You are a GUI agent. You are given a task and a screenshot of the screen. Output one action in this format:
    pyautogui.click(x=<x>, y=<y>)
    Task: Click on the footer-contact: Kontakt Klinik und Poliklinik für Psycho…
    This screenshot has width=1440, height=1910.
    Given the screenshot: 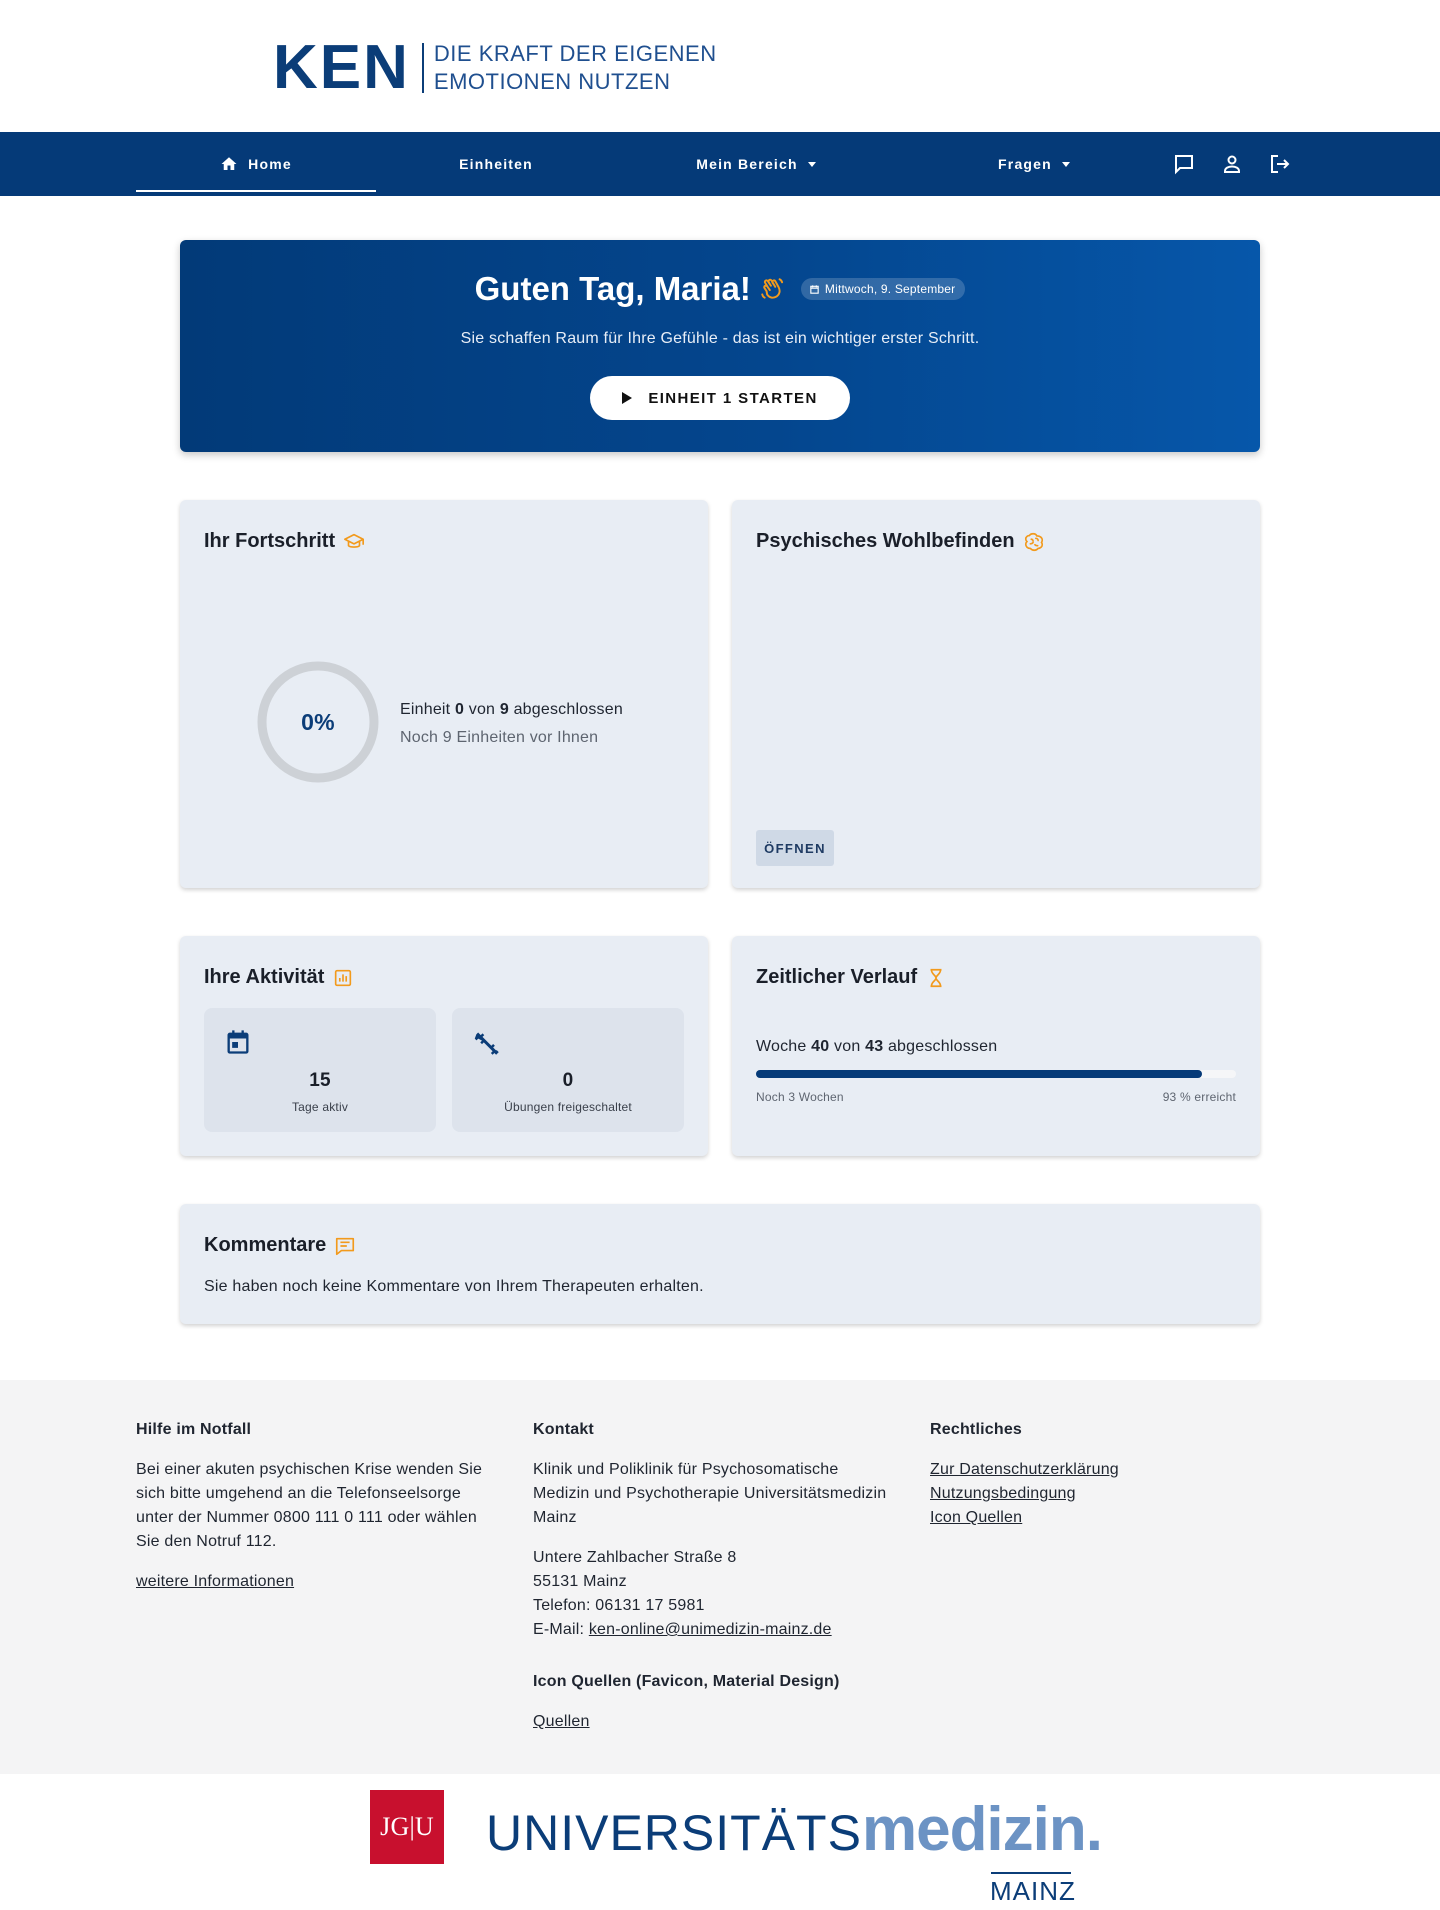 What is the action you would take?
    pyautogui.click(x=713, y=1576)
    